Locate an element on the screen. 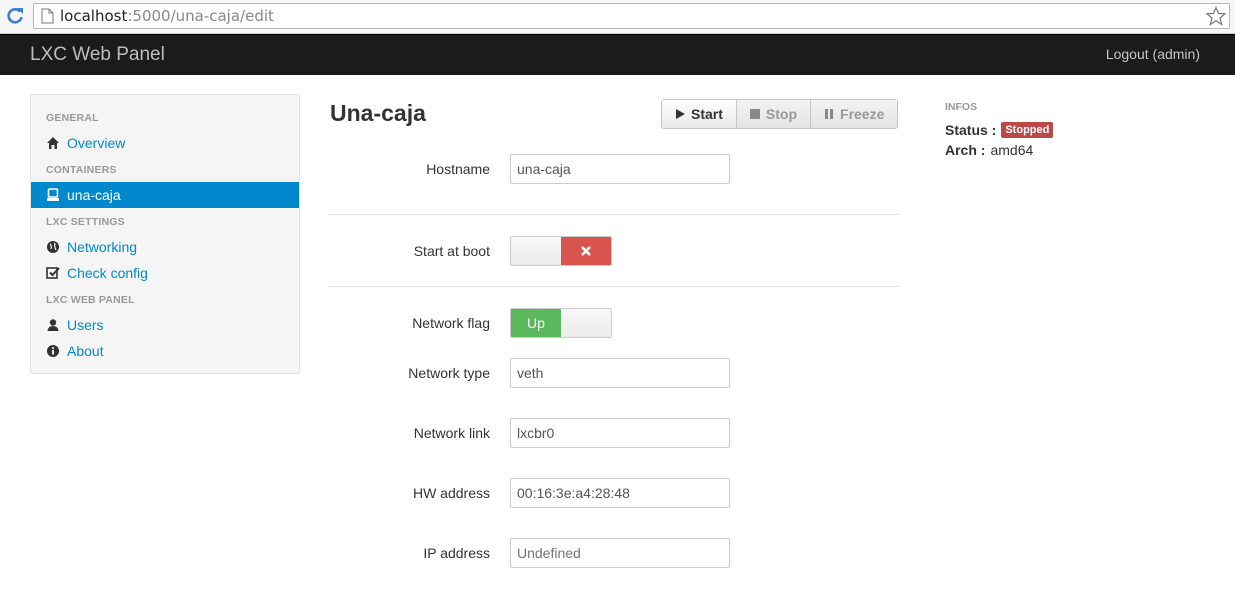 The height and width of the screenshot is (598, 1235). start-button: Start is located at coordinates (699, 114).